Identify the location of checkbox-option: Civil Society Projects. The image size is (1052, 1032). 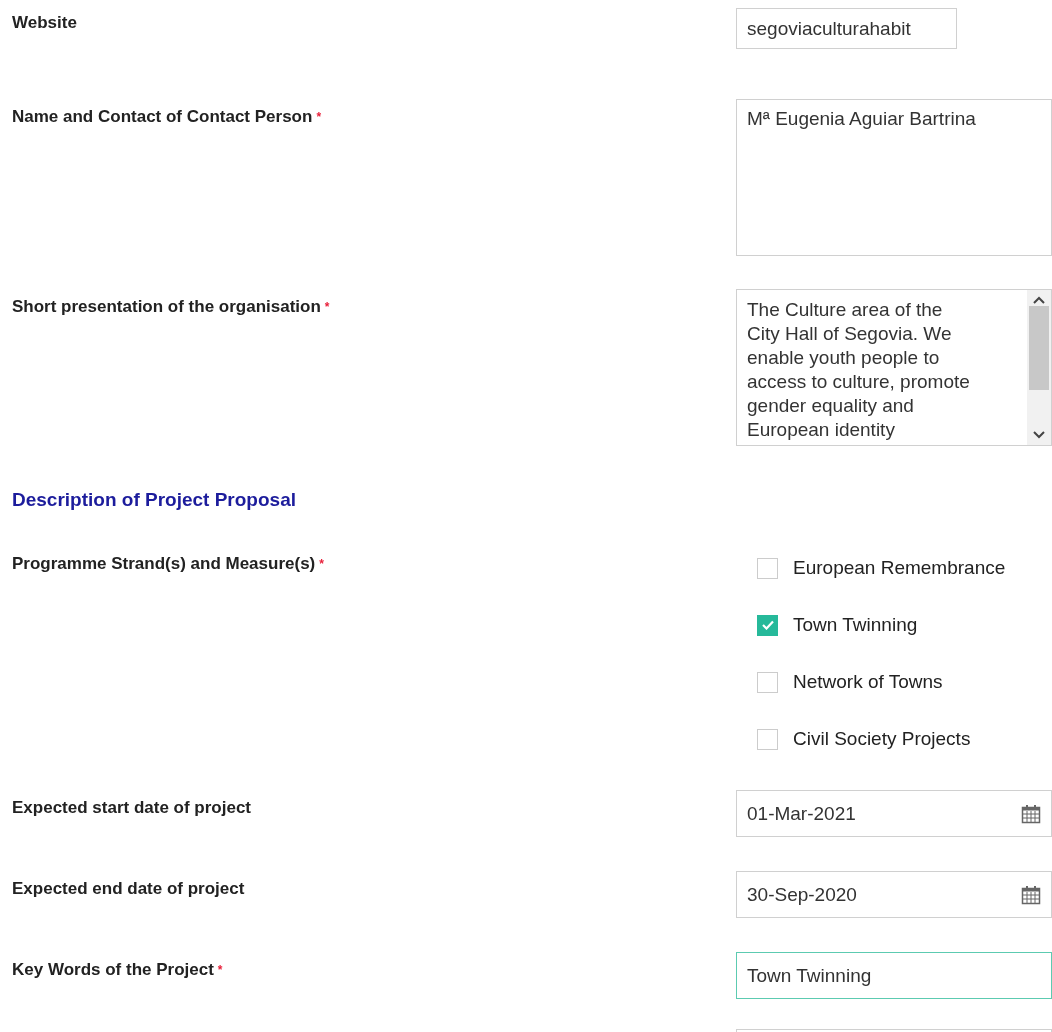
(904, 739).